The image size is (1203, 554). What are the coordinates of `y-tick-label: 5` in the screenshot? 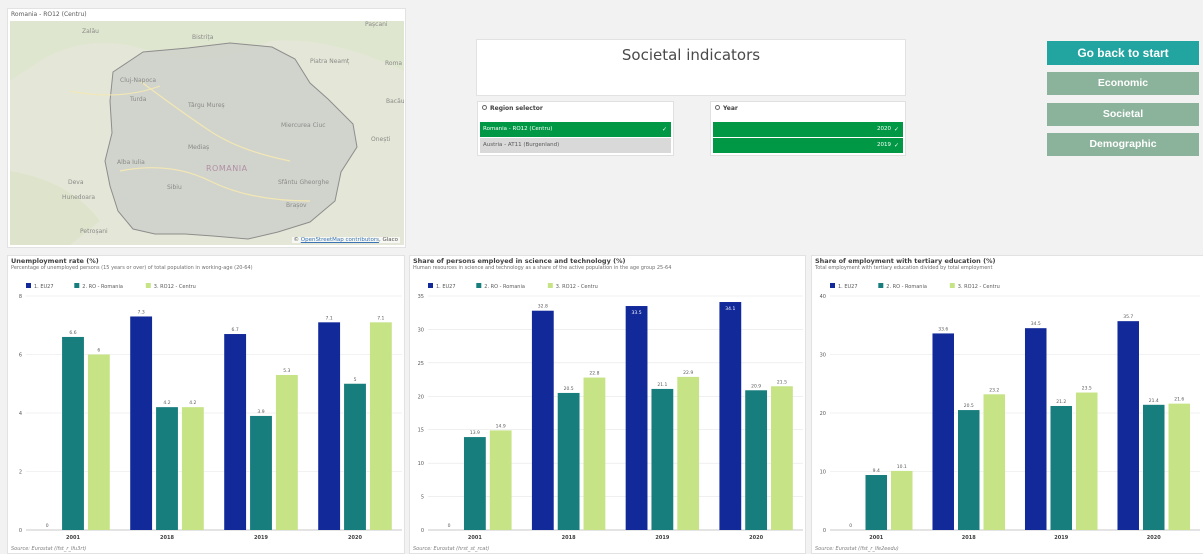 It's located at (422, 498).